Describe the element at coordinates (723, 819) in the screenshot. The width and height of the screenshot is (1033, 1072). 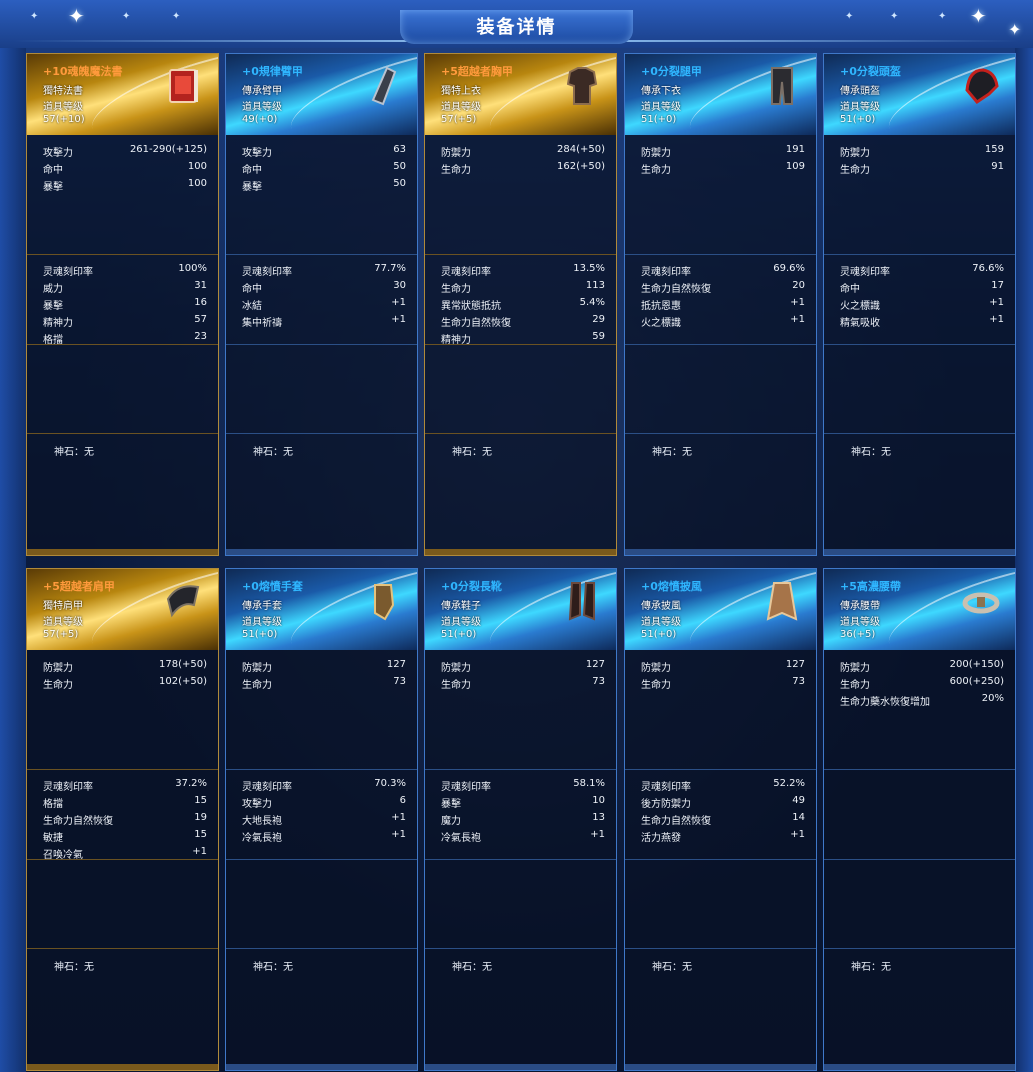
I see `soul-stat-row: 生命力自然恢復 14` at that location.